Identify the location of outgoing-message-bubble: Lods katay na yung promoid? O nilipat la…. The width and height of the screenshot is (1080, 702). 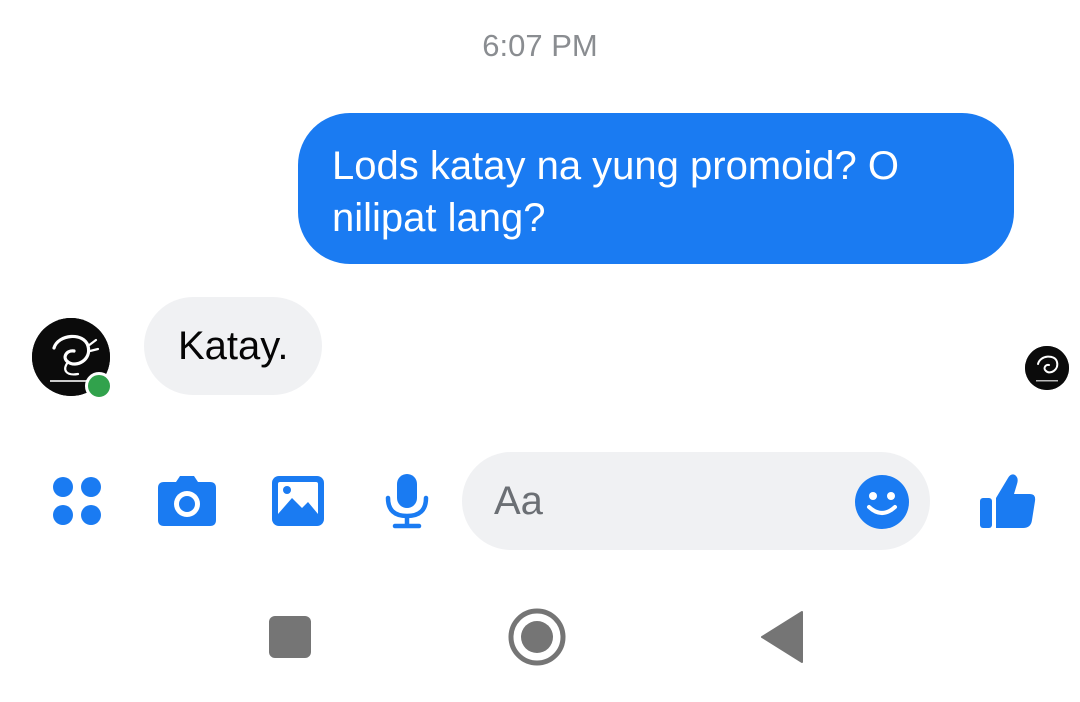
(656, 188).